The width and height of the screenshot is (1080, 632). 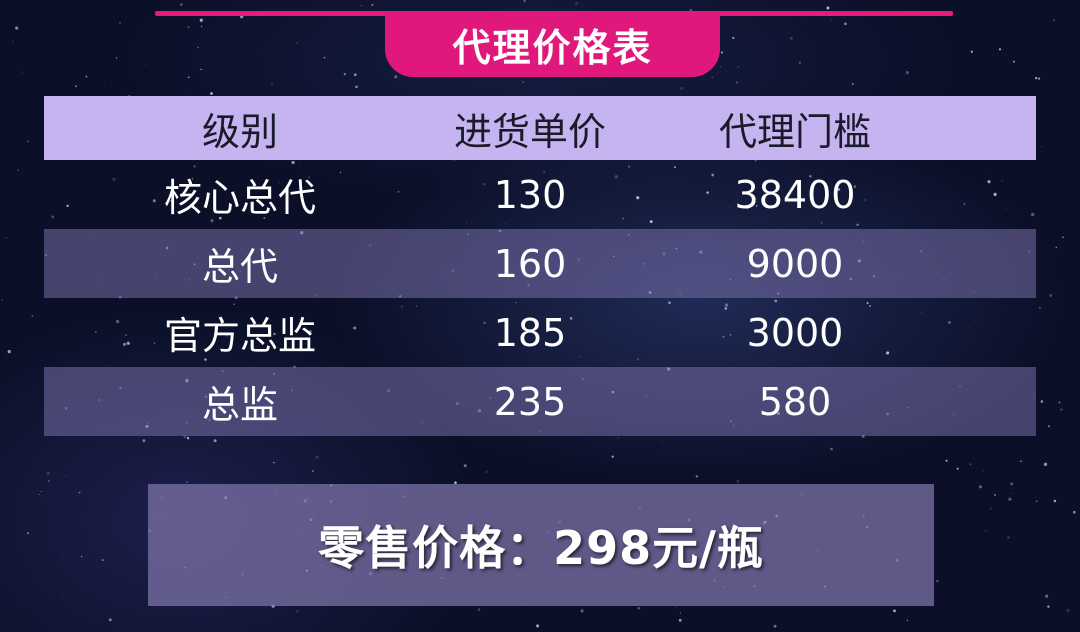 I want to click on table-row: 总代 160 9000, so click(x=540, y=263).